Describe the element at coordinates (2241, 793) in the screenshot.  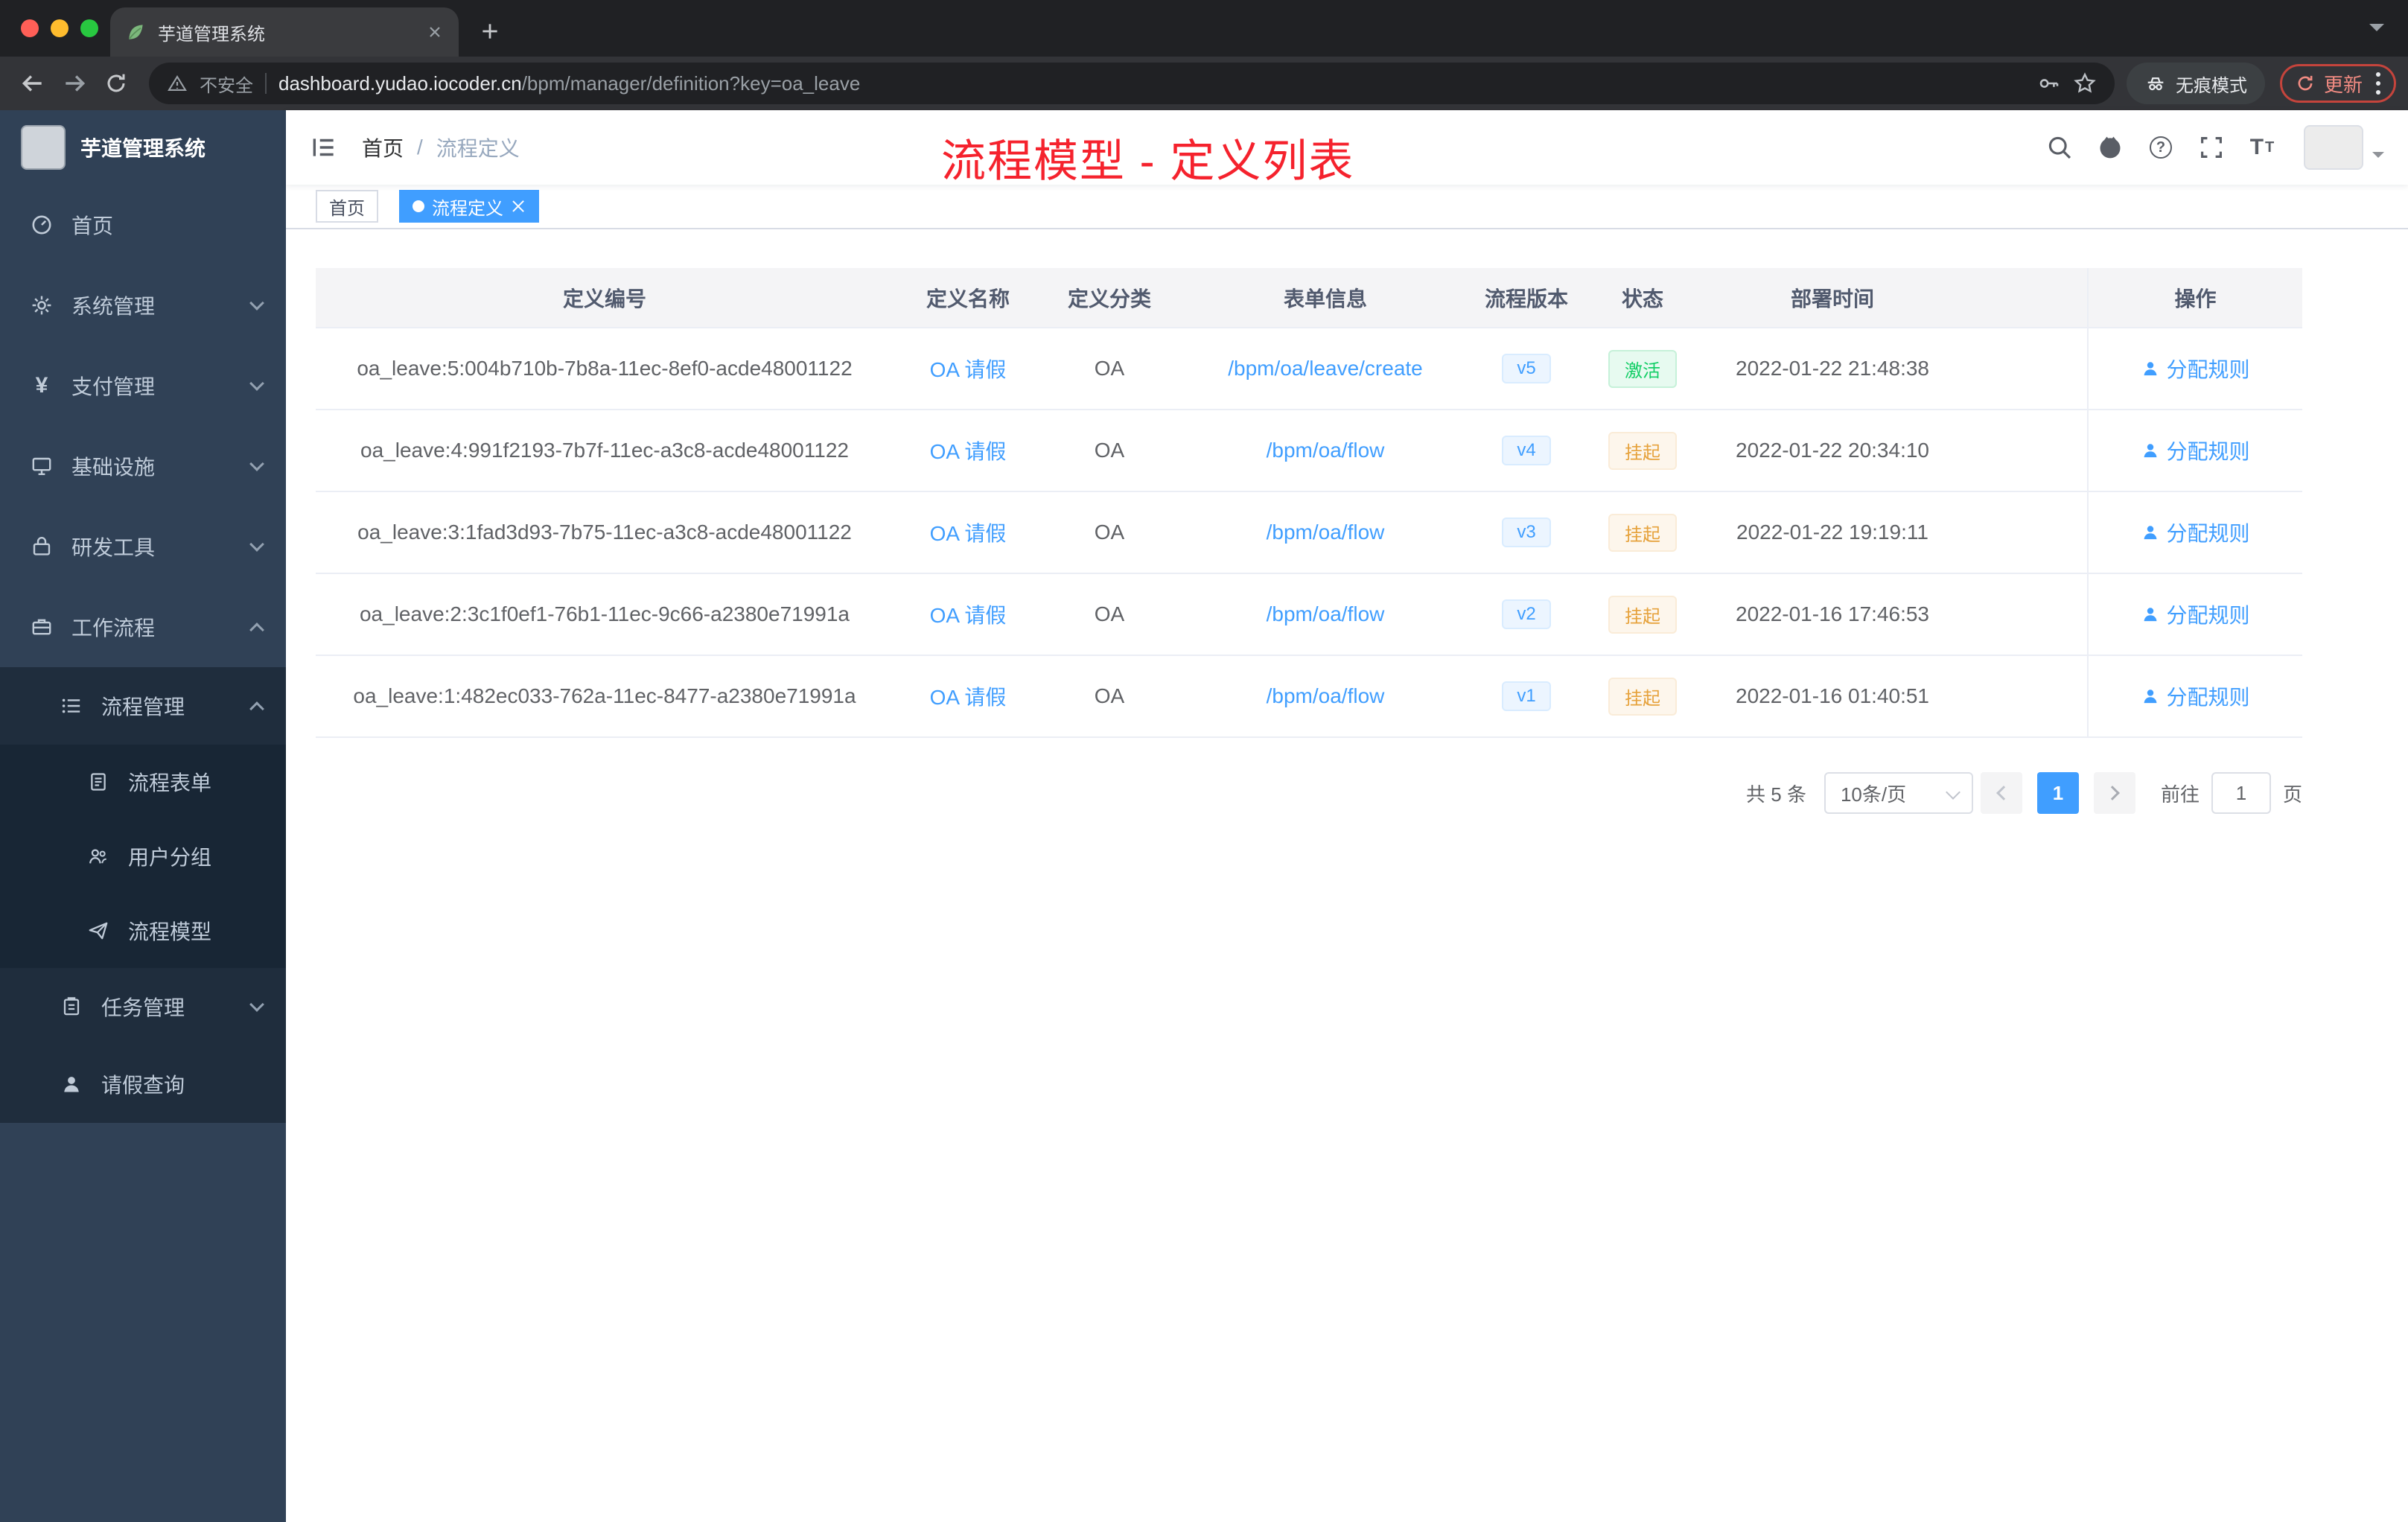
I see `goto-page-input` at that location.